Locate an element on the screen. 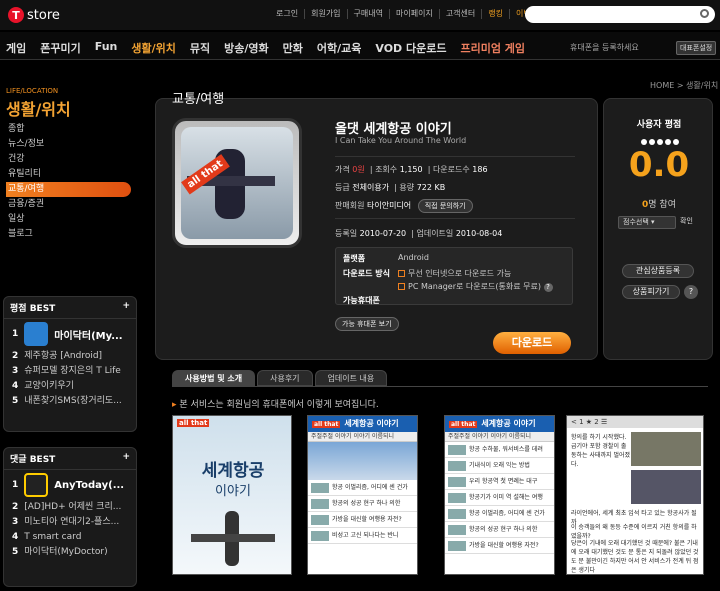 Image resolution: width=720 pixels, height=591 pixels. nav-decor: 폰꾸미기 is located at coordinates (60, 48).